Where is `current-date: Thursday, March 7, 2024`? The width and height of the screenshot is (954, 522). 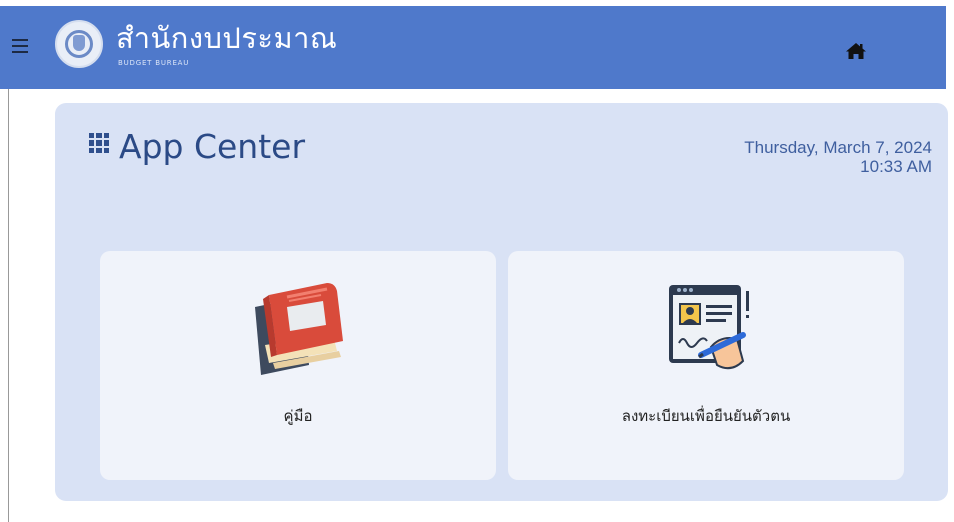
current-date: Thursday, March 7, 2024 is located at coordinates (838, 147).